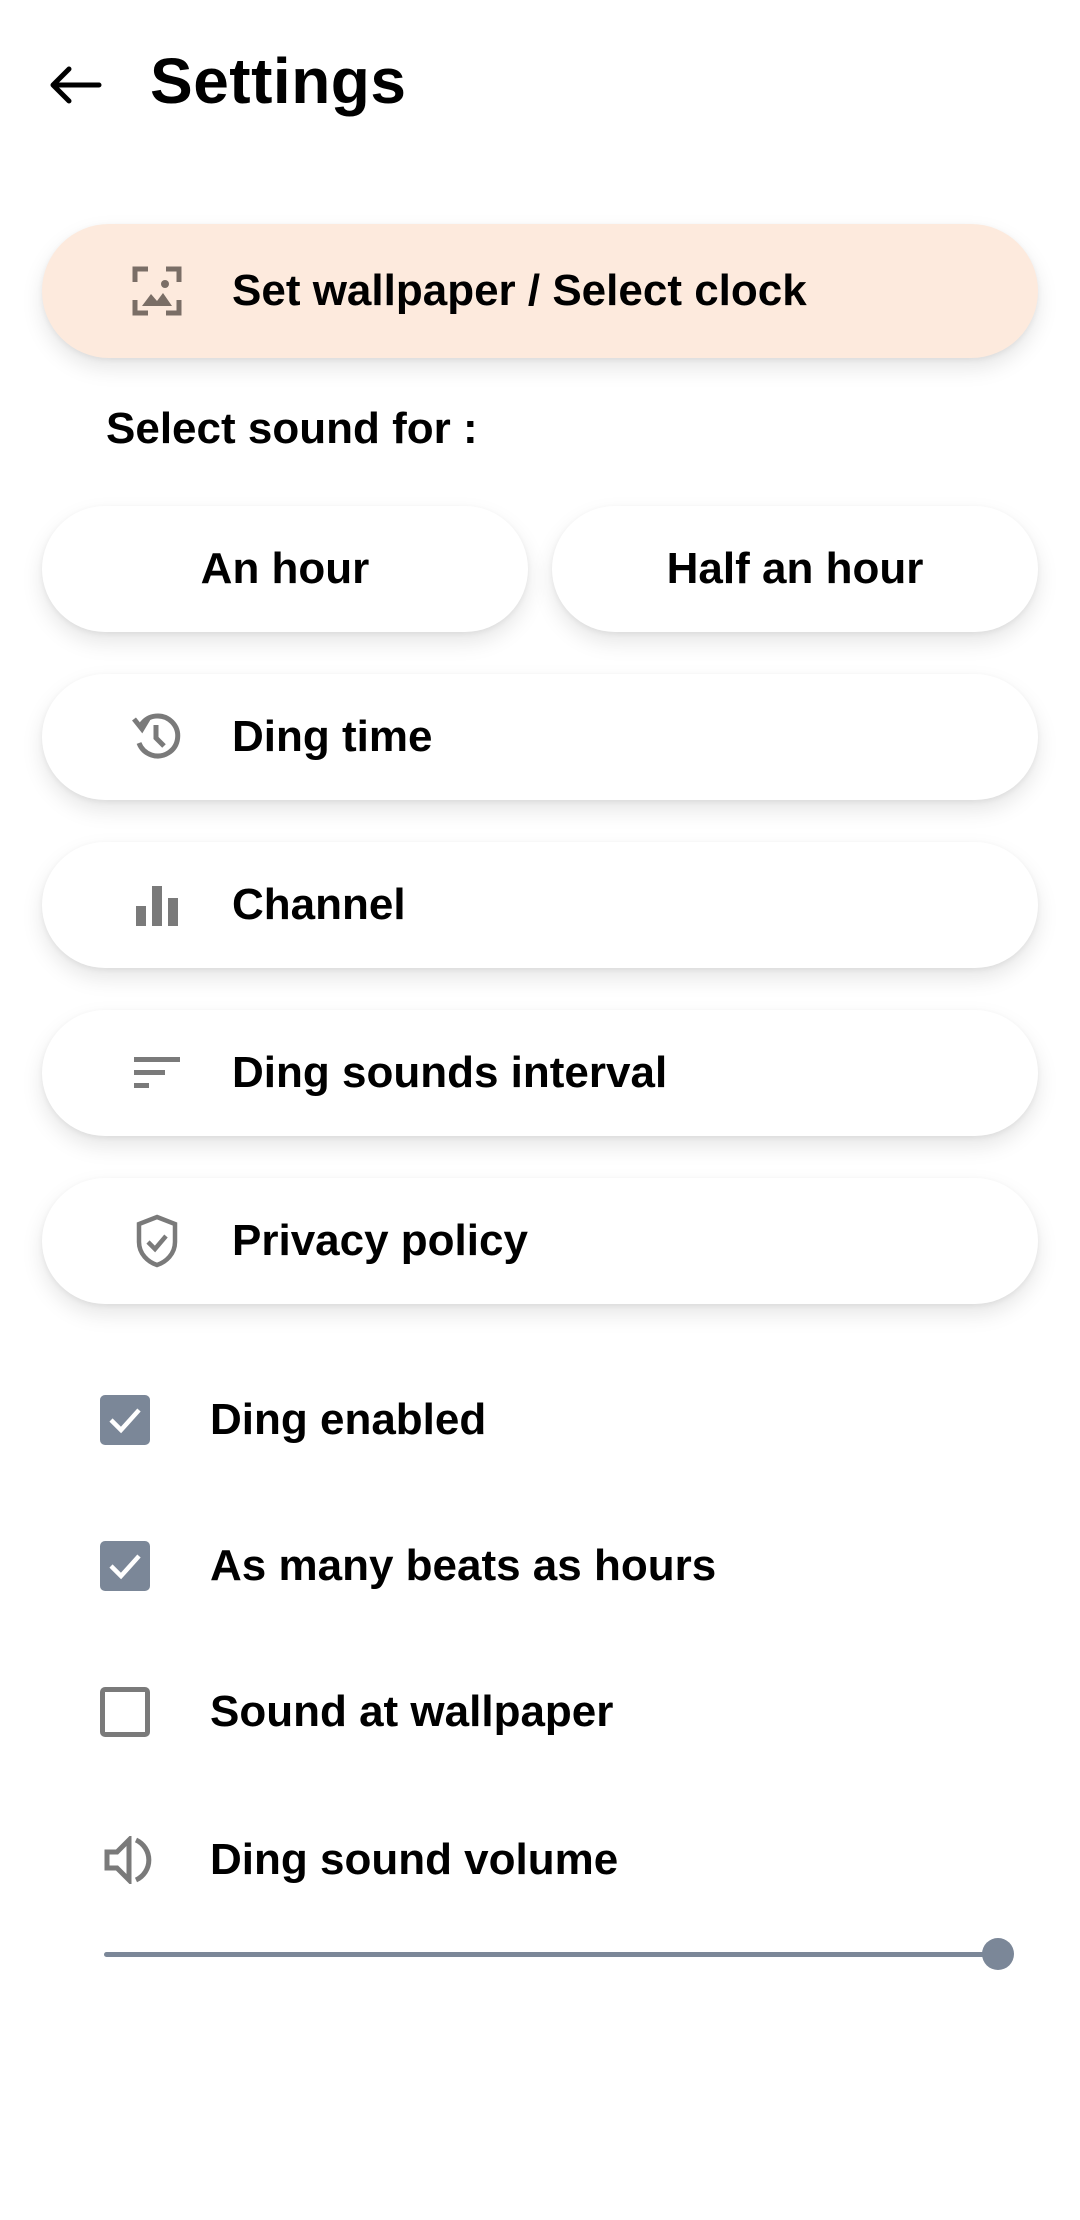 The image size is (1080, 2220). I want to click on half-an-hour-label: Half an hour, so click(795, 568).